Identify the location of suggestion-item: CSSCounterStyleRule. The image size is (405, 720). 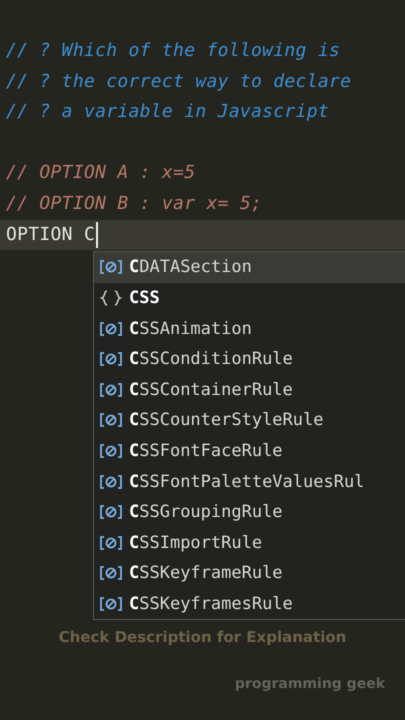
(249, 420).